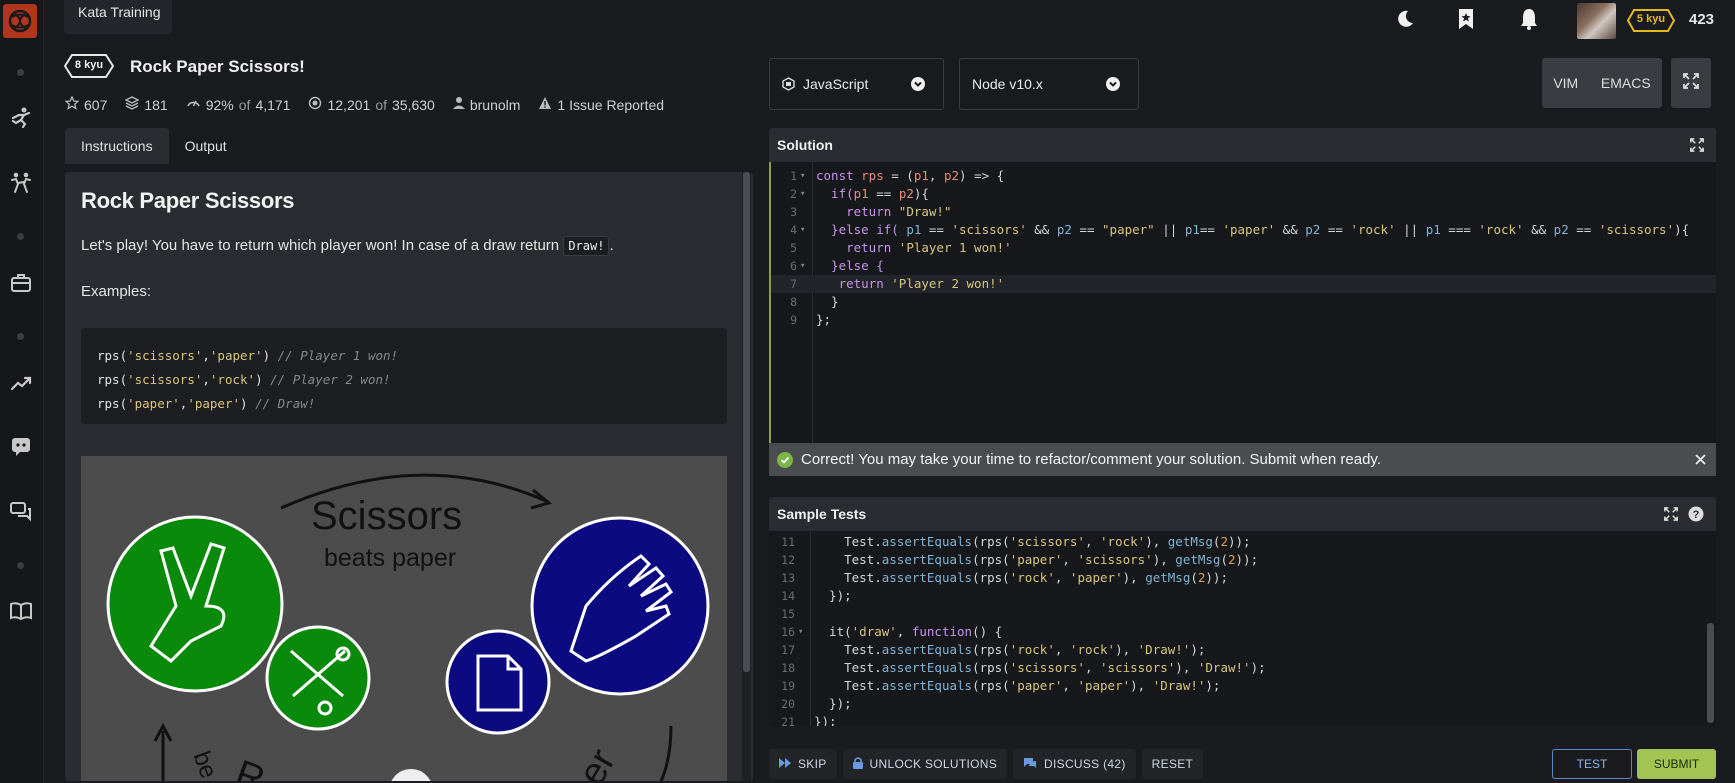 The image size is (1735, 783). I want to click on votes-count: 4,171, so click(273, 104).